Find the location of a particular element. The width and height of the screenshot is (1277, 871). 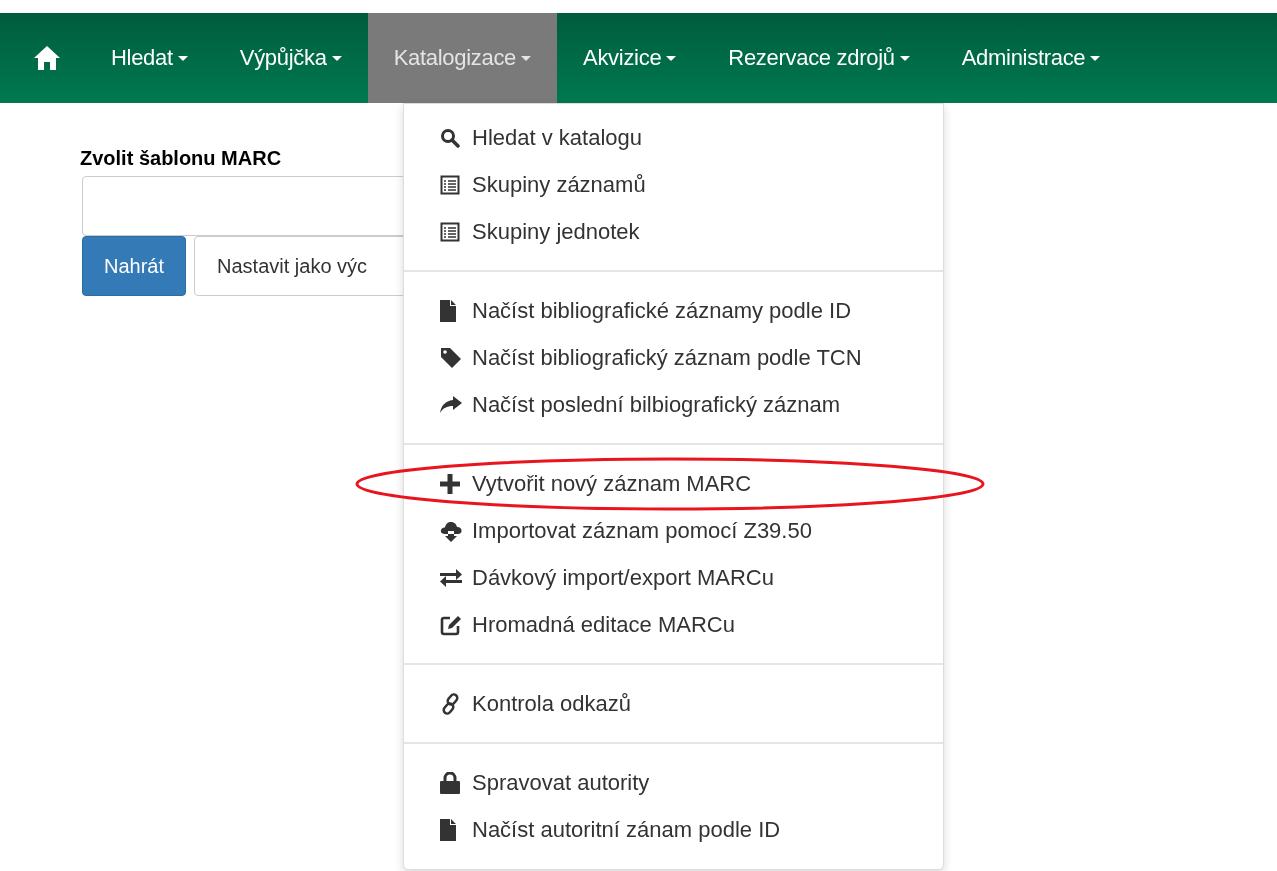

menu-item: Importovat záznam pomocí Z39.50 is located at coordinates (673, 530).